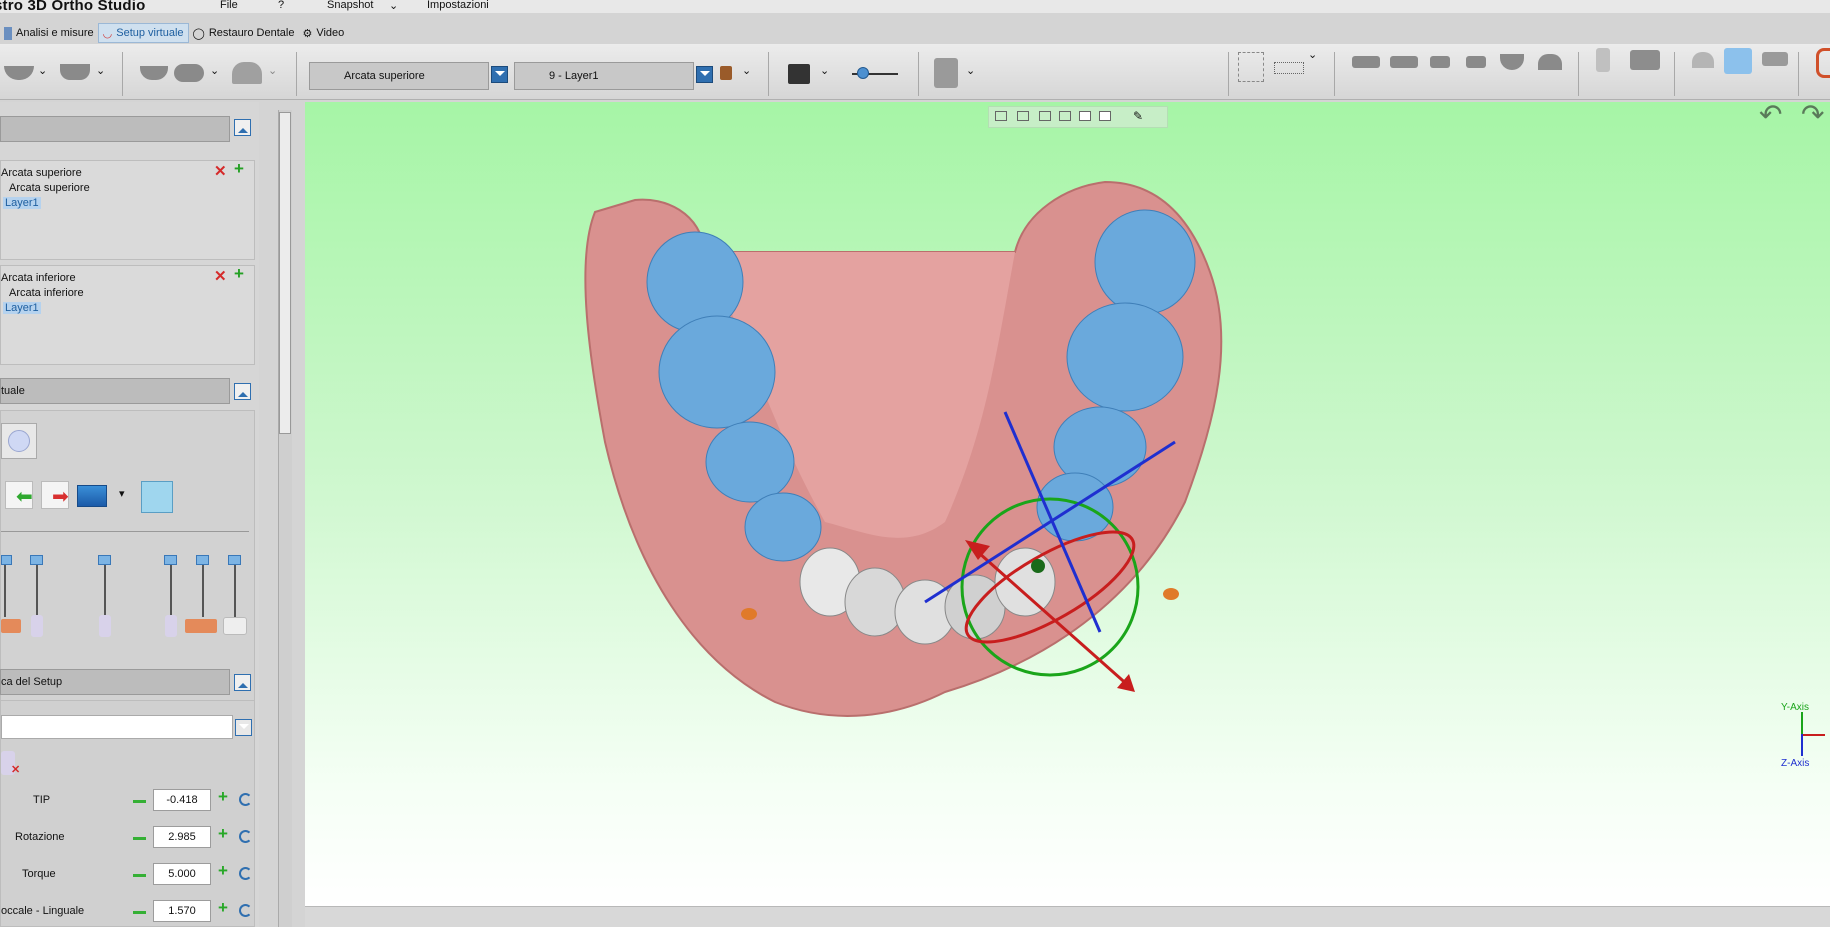 Image resolution: width=1830 pixels, height=927 pixels. Describe the element at coordinates (182, 874) in the screenshot. I see `torque-field: 5.000` at that location.